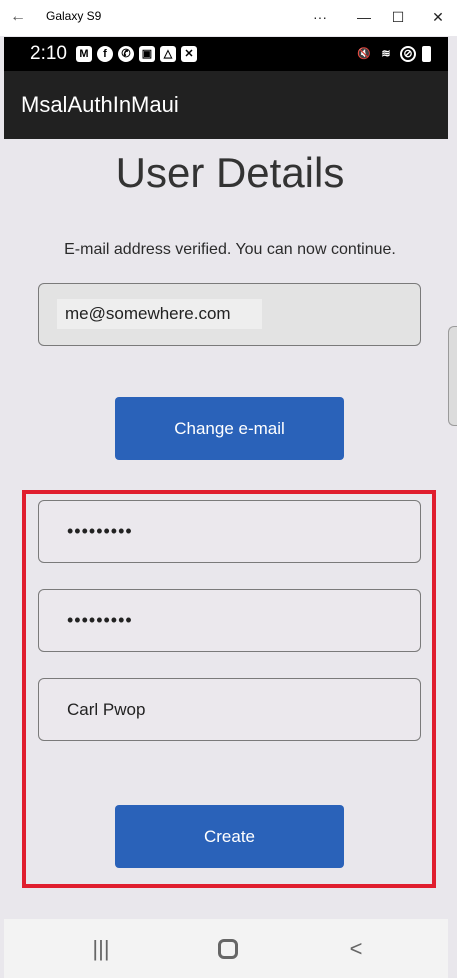 Image resolution: width=457 pixels, height=978 pixels. I want to click on recent-apps-icon: |||, so click(101, 949).